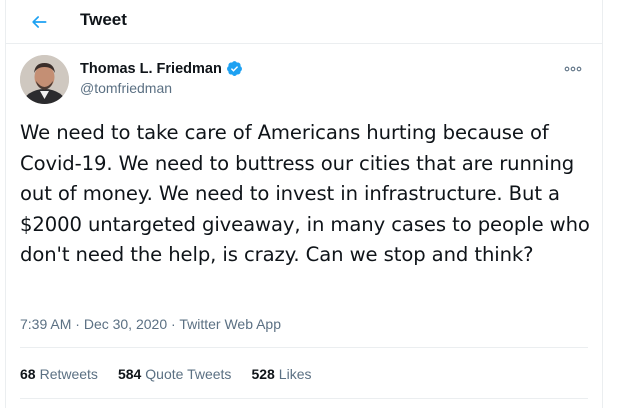 This screenshot has width=622, height=408. I want to click on verified-badge-icon, so click(234, 68).